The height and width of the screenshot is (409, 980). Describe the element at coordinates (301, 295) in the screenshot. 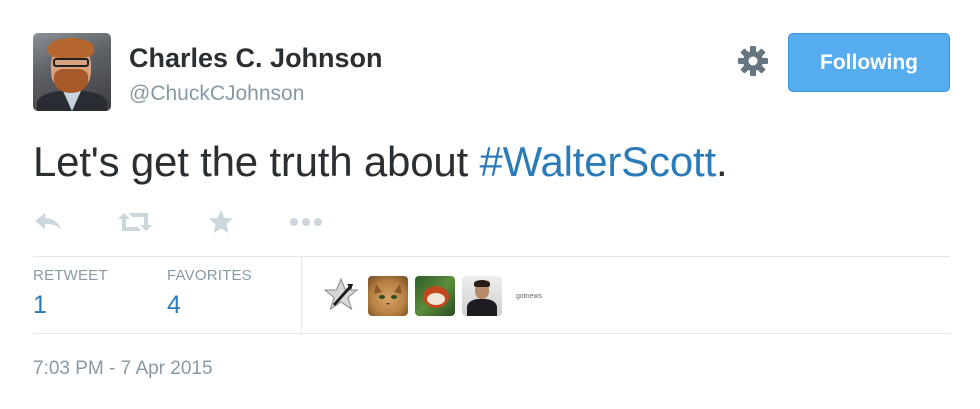

I see `stats-divider` at that location.